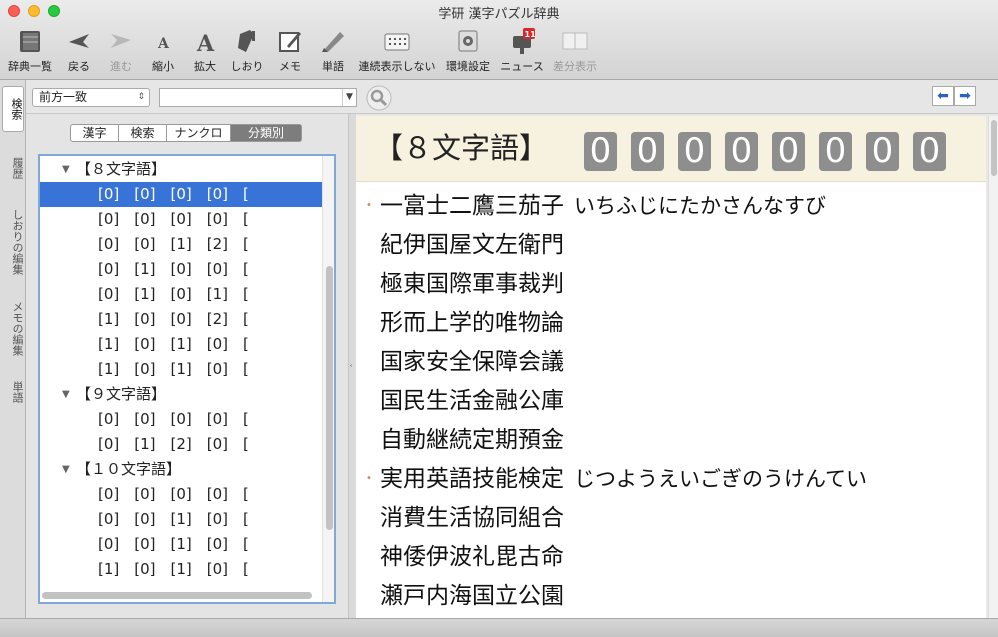 This screenshot has width=998, height=637. I want to click on entry-row: 実用英語技能検定 じつようえいごぎのうけんてい, so click(623, 479).